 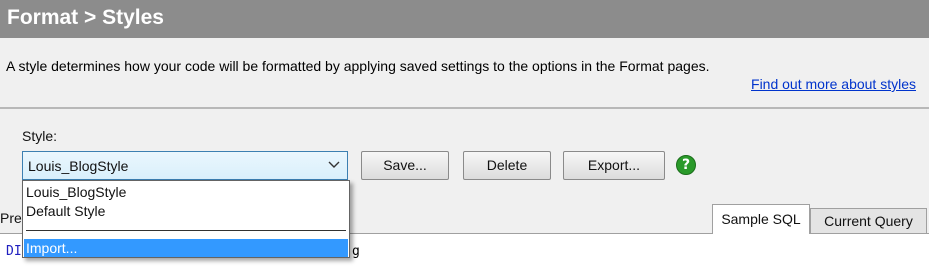 What do you see at coordinates (85, 17) in the screenshot?
I see `page-title: Format > Styles` at bounding box center [85, 17].